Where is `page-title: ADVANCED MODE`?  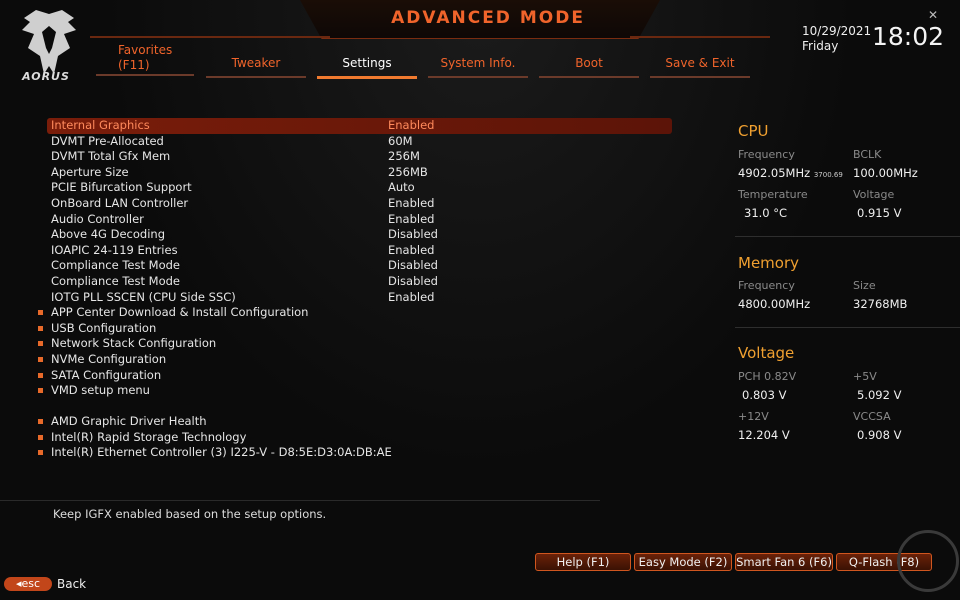 page-title: ADVANCED MODE is located at coordinates (488, 18).